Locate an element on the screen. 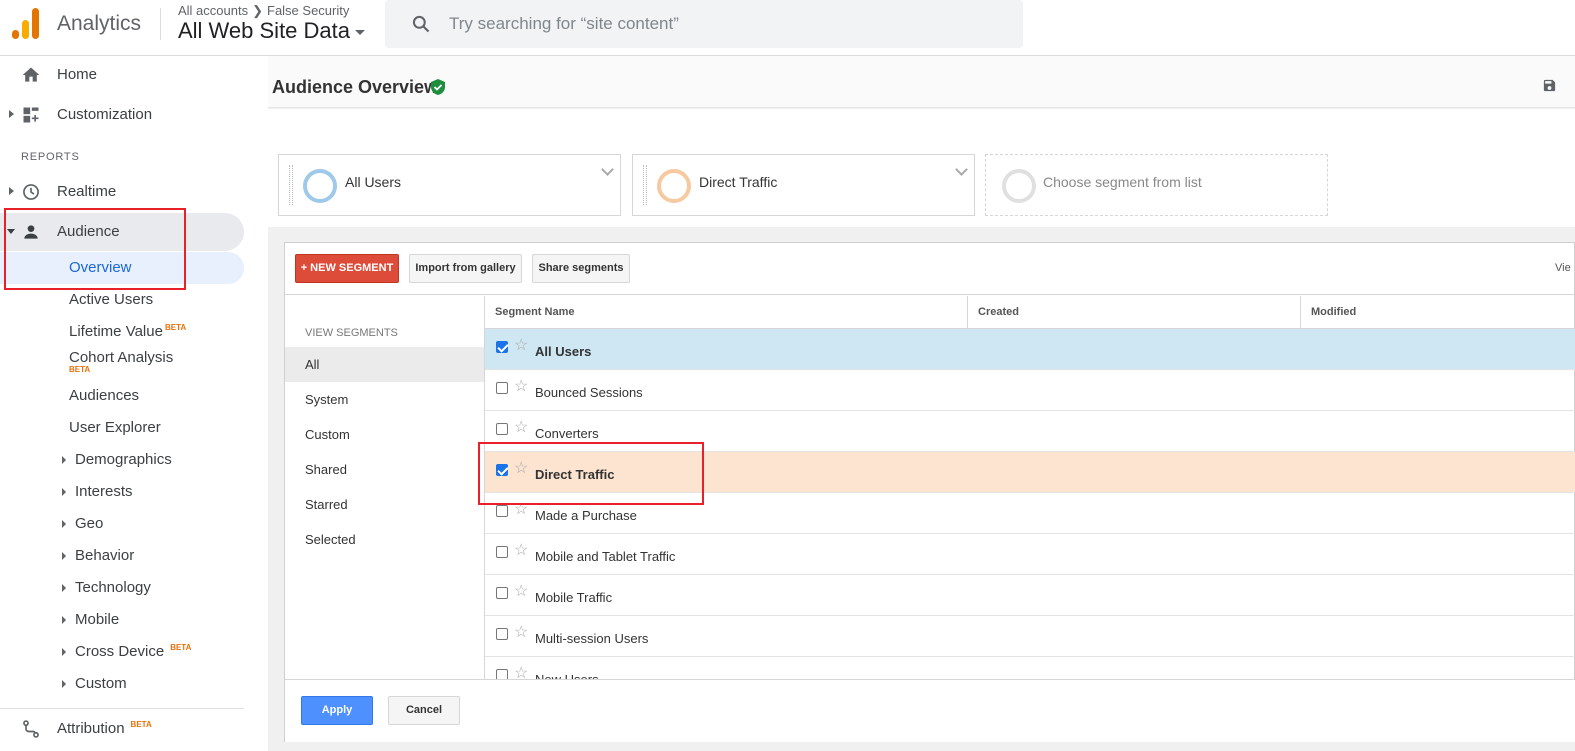 Image resolution: width=1575 pixels, height=751 pixels. table-row: ☆ Mobile Traffic is located at coordinates (1030, 595).